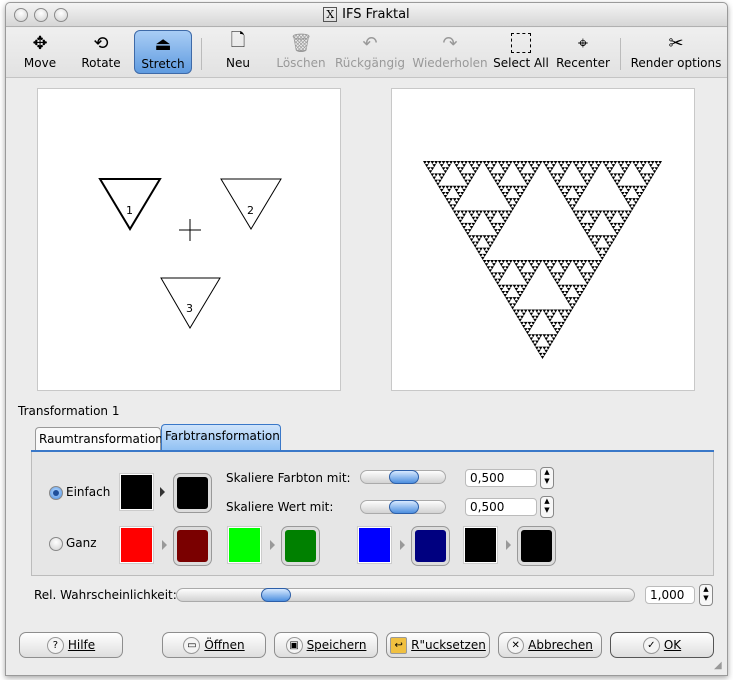  Describe the element at coordinates (71, 645) in the screenshot. I see `help-button: ? Hilfe` at that location.